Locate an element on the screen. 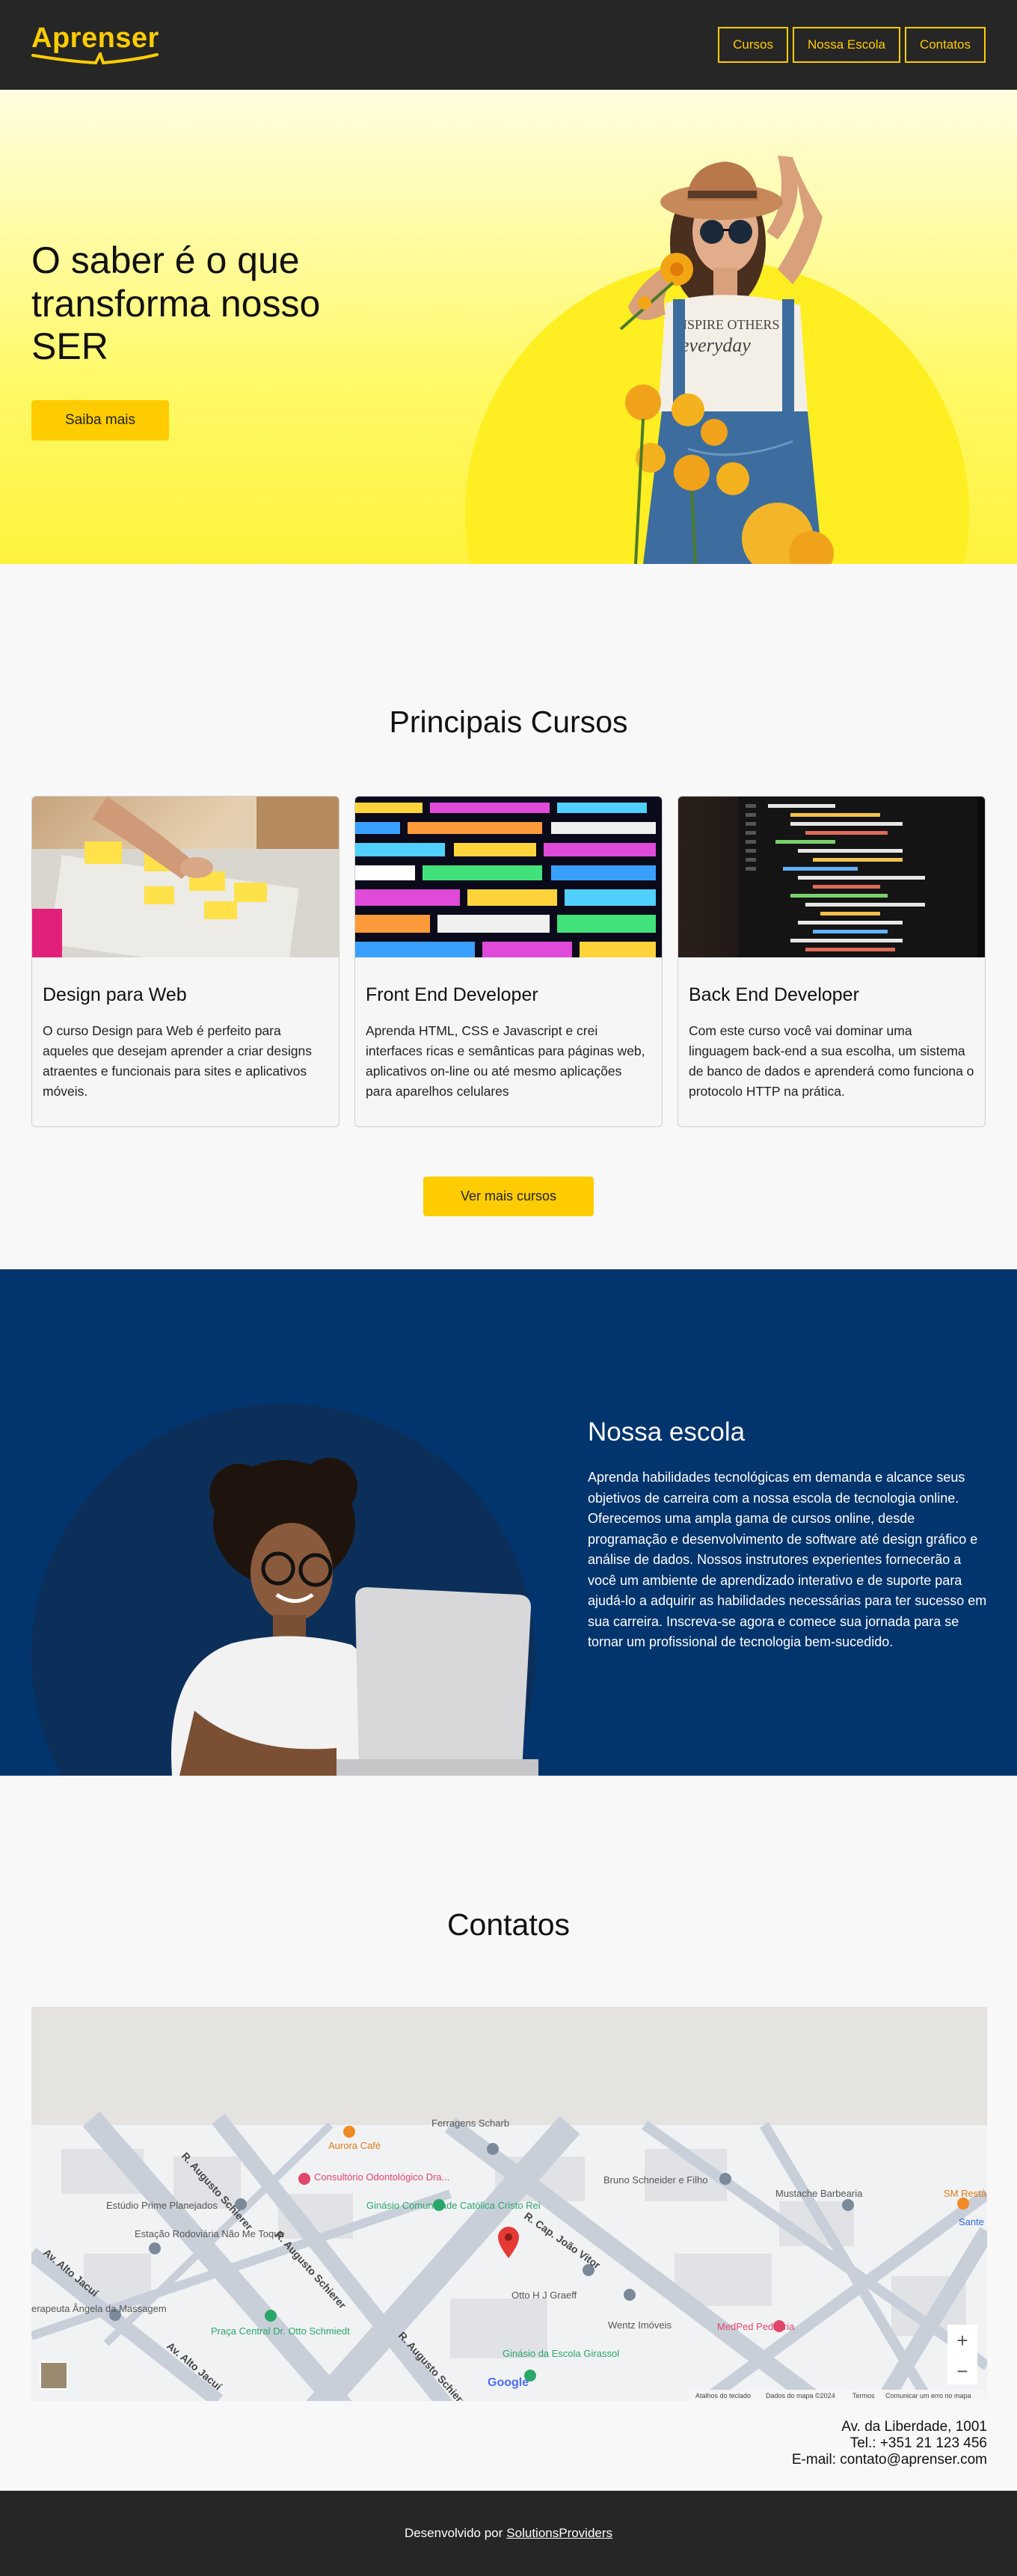 The height and width of the screenshot is (2576, 1017). map-label: Sante is located at coordinates (972, 2221).